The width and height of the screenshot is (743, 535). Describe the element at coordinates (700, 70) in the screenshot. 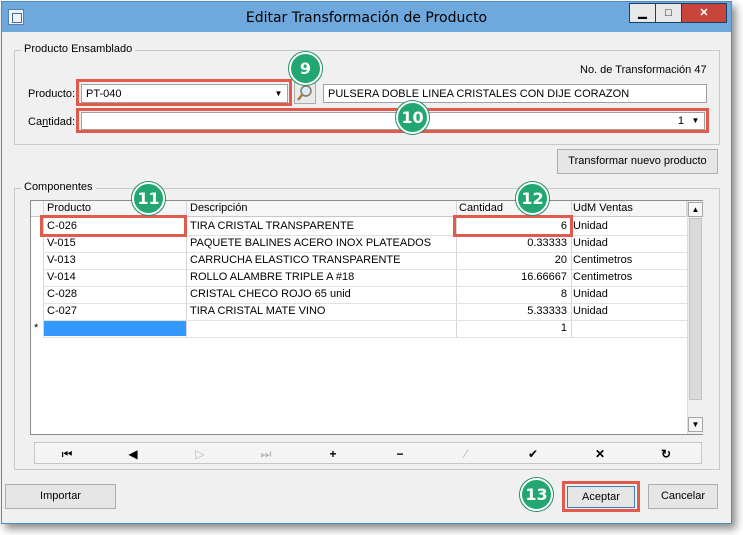

I see `transform-number: 47` at that location.